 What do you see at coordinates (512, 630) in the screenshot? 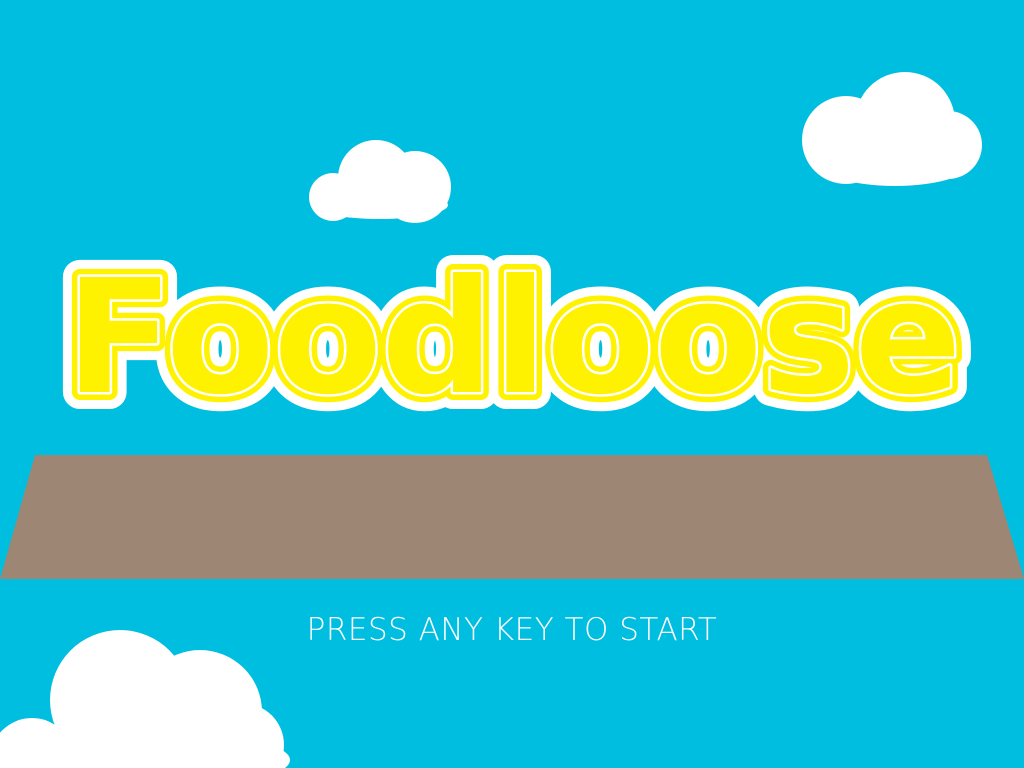
I see `press-any-key-prompt: PRESS ANY KEY TO START` at bounding box center [512, 630].